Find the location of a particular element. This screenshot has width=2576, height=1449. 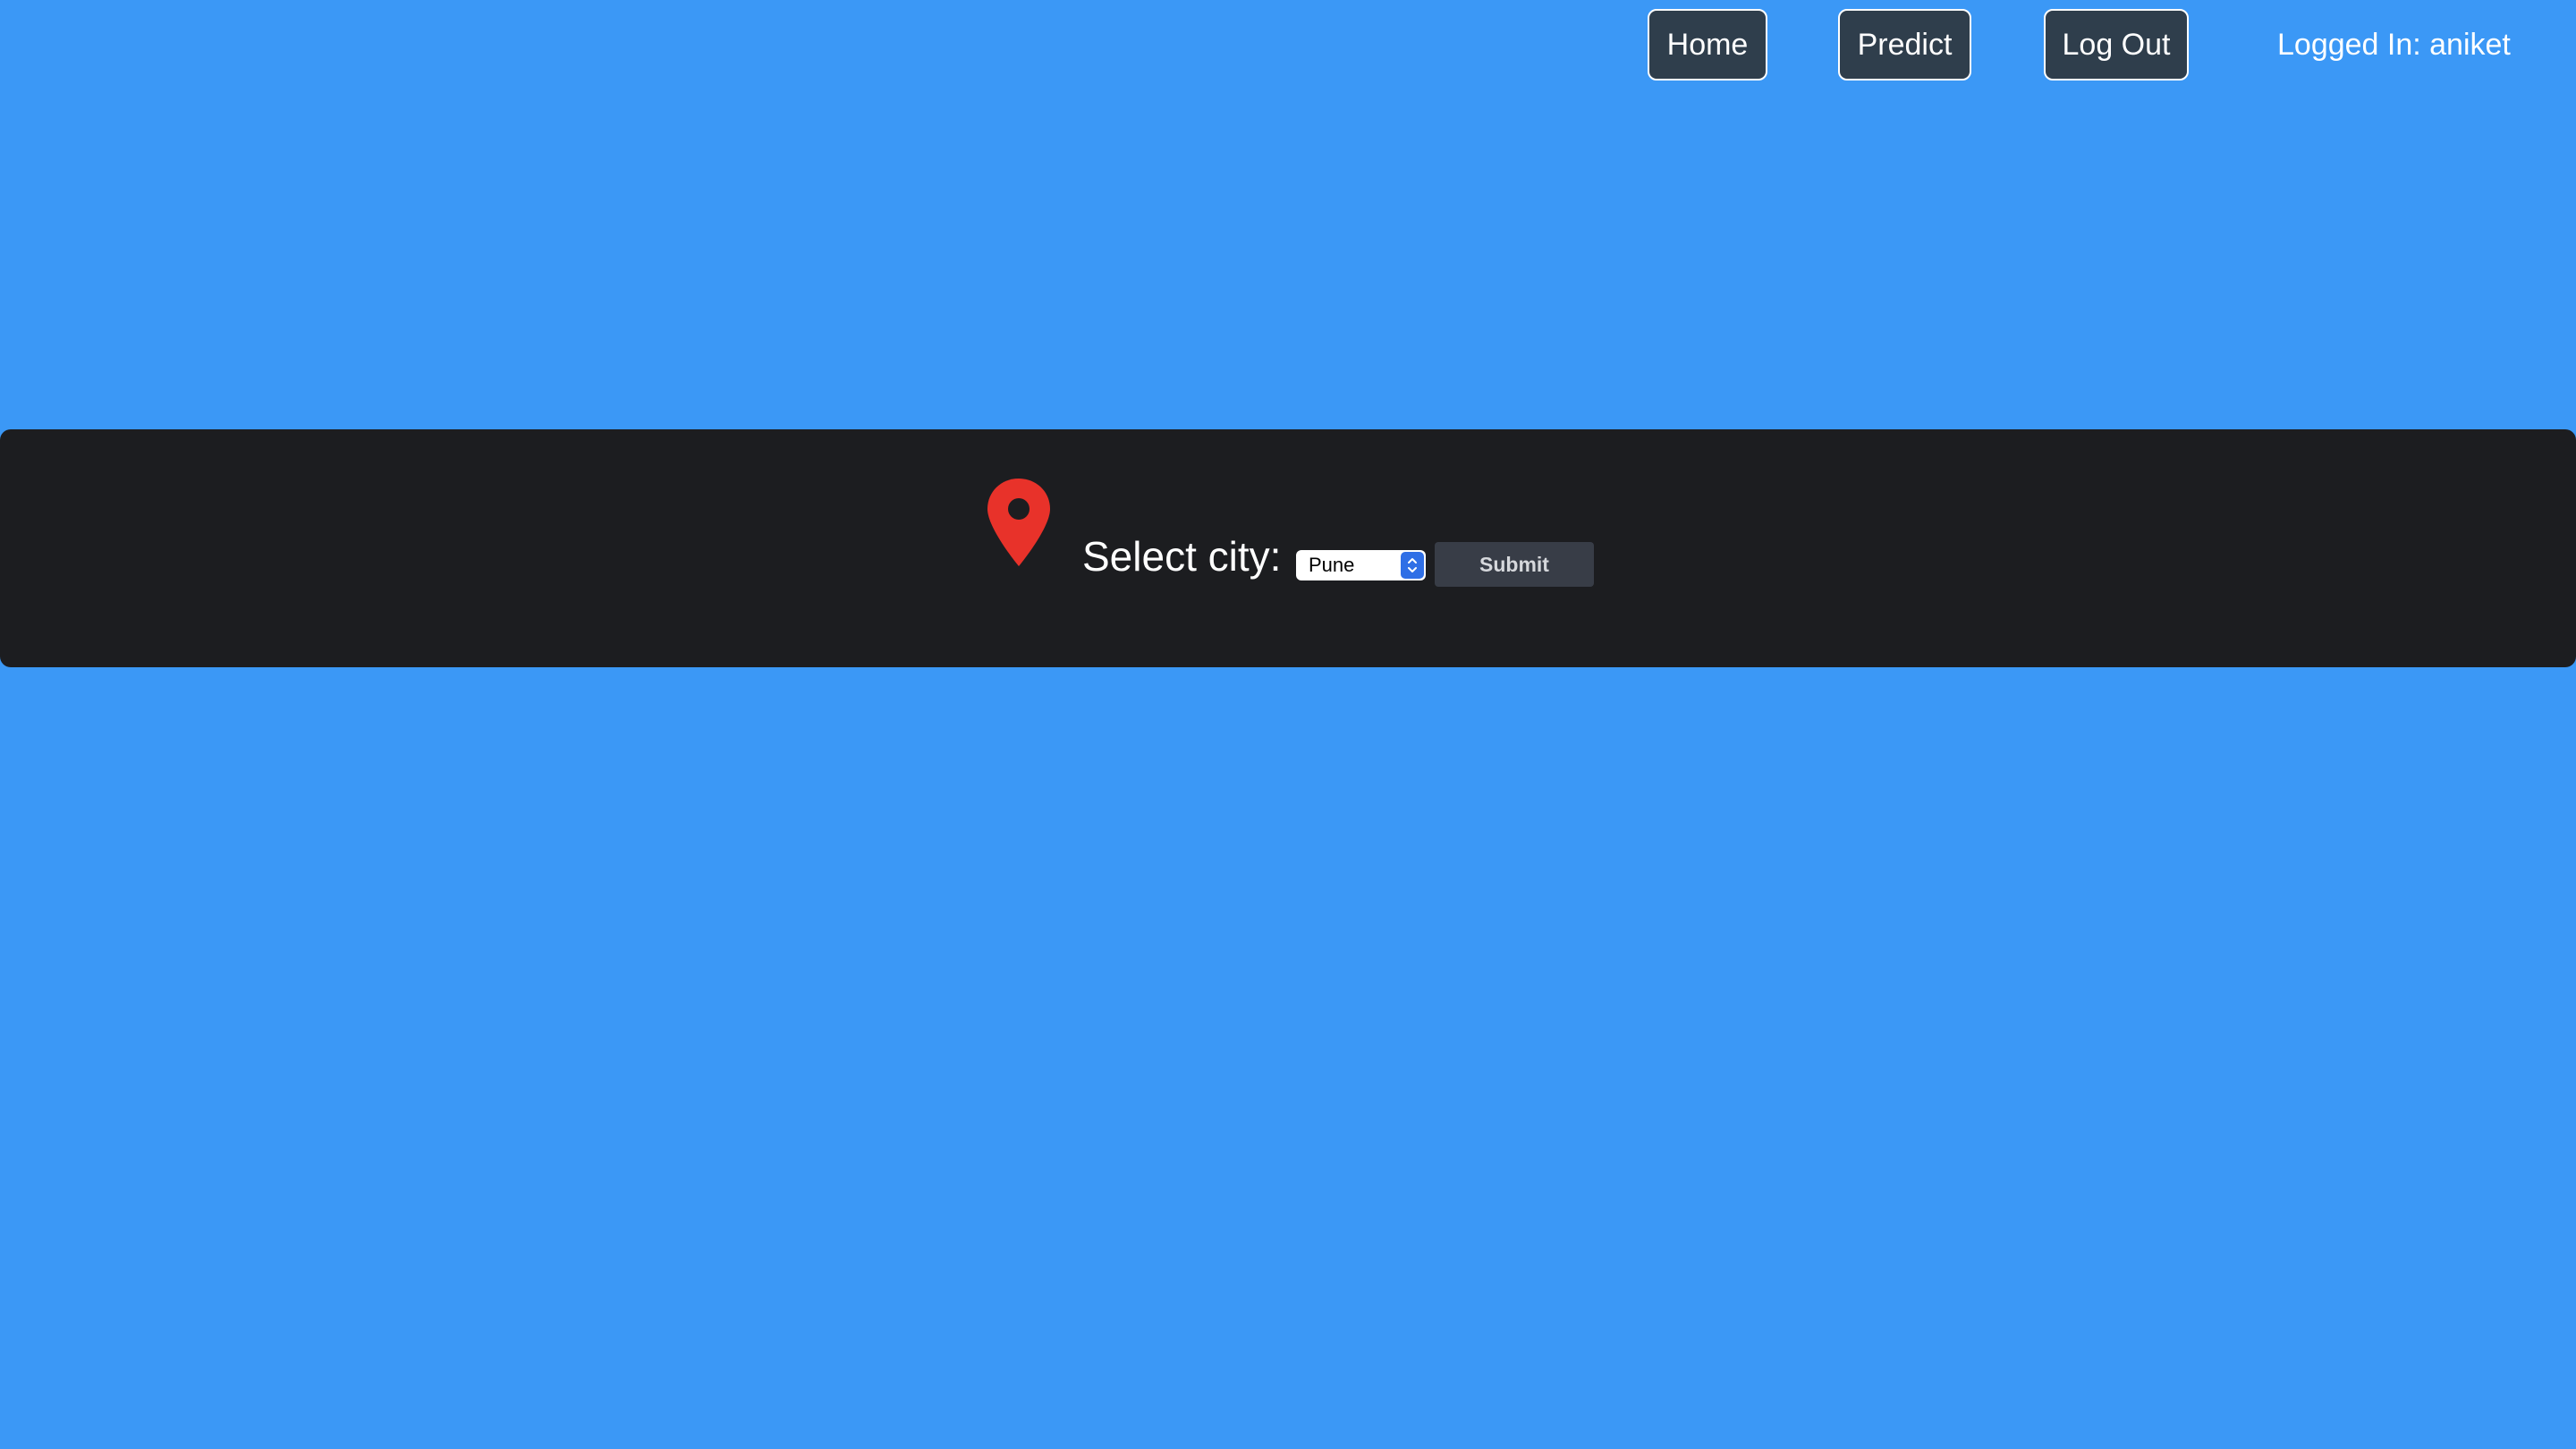

submit-button: Submit is located at coordinates (1514, 564).